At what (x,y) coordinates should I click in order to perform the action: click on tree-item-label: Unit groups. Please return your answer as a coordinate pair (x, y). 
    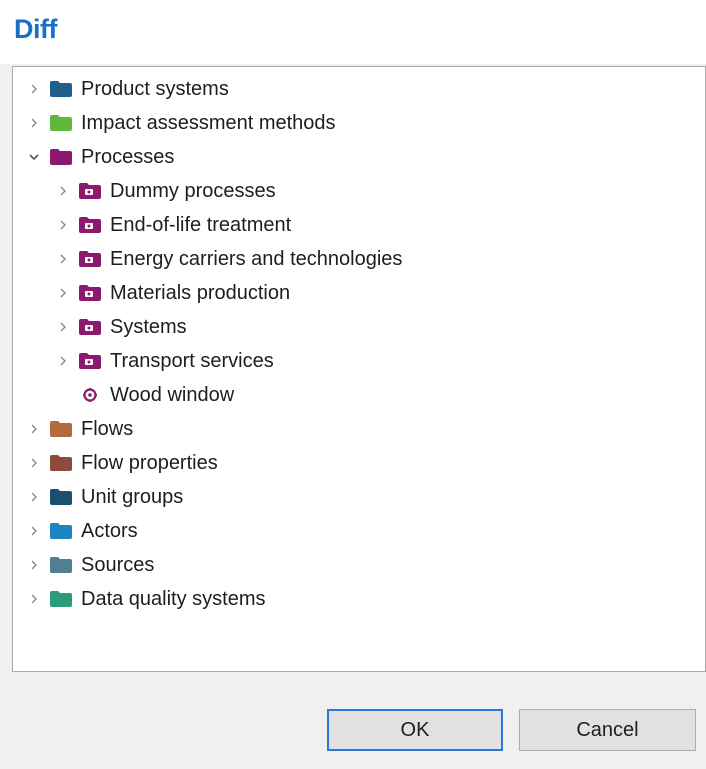
    Looking at the image, I should click on (132, 496).